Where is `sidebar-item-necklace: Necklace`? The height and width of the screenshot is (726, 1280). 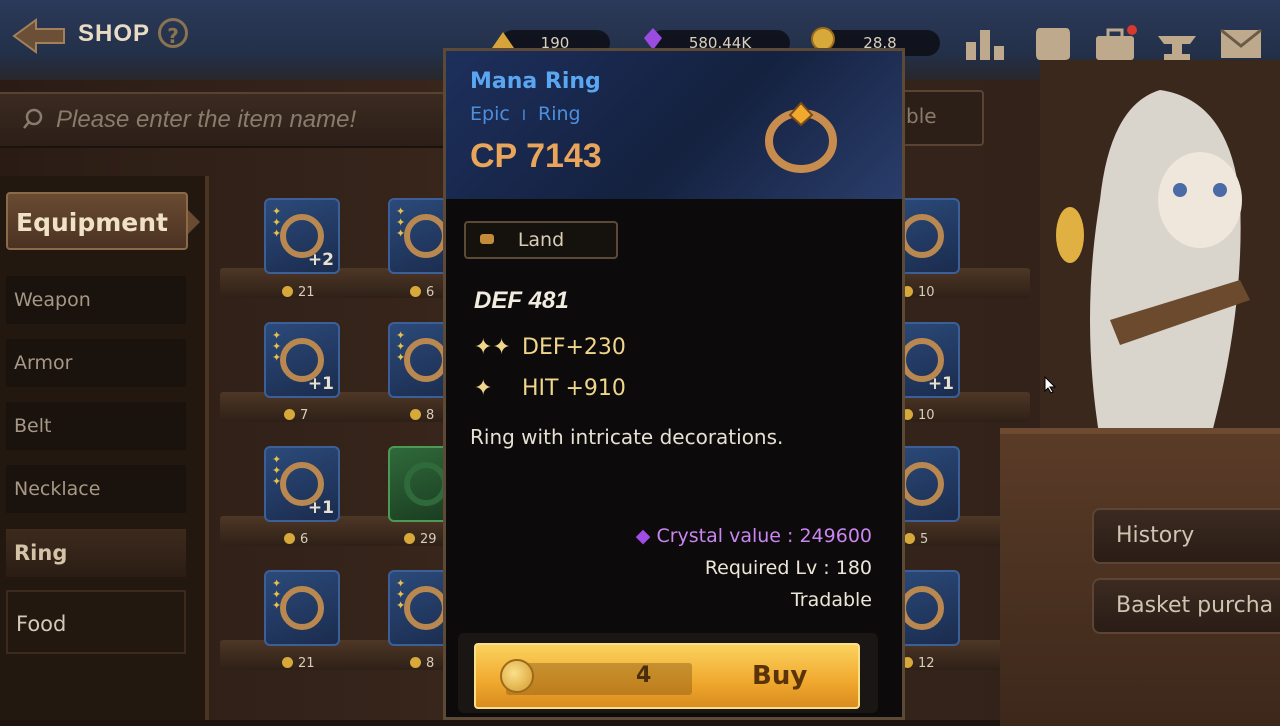
sidebar-item-necklace: Necklace is located at coordinates (96, 489).